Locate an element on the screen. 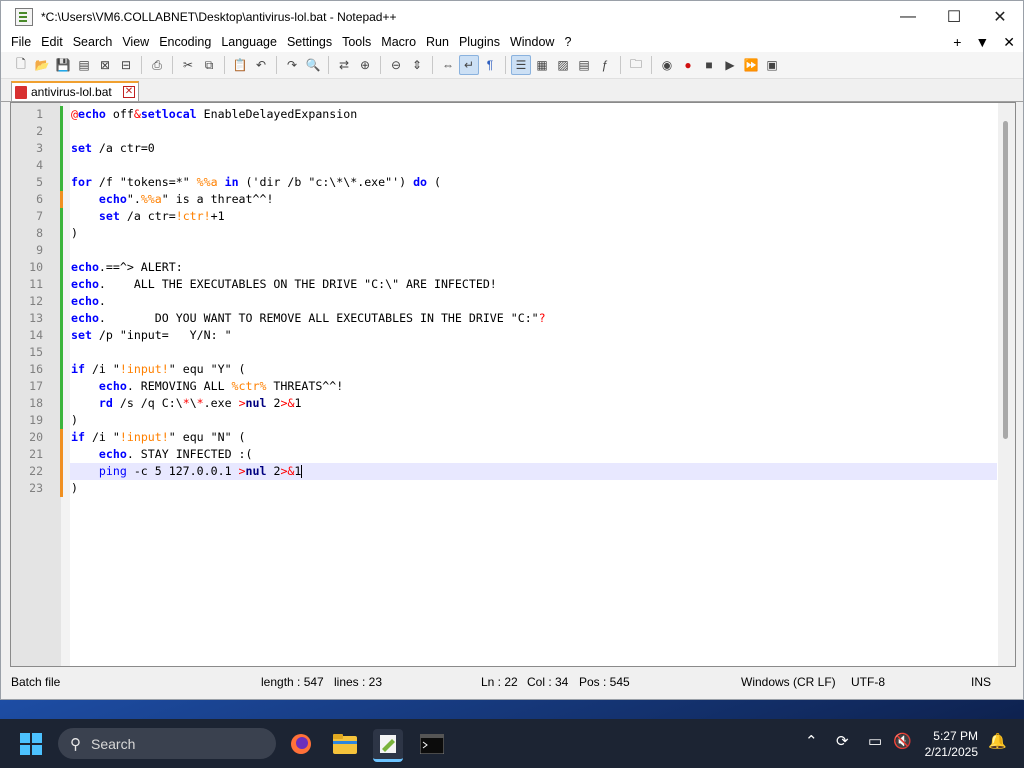 The height and width of the screenshot is (768, 1024). show-all-chars-icon: ¶ is located at coordinates (490, 65).